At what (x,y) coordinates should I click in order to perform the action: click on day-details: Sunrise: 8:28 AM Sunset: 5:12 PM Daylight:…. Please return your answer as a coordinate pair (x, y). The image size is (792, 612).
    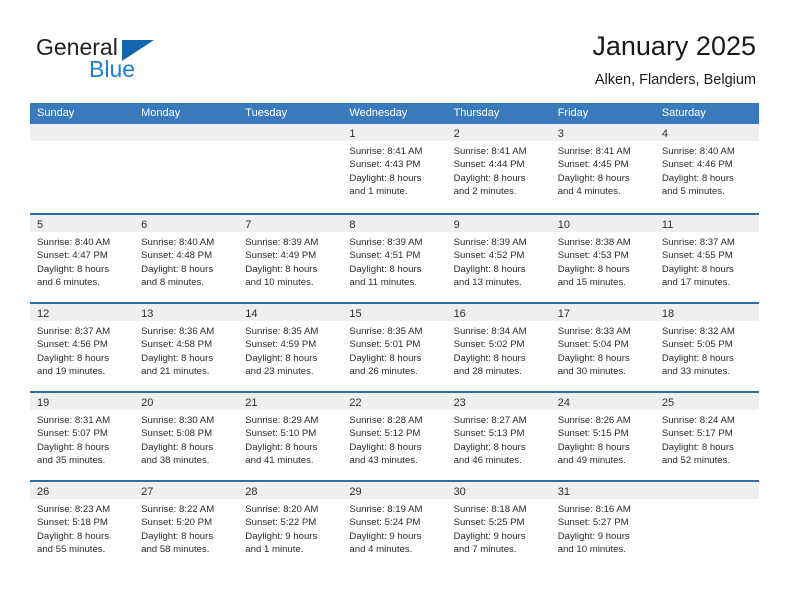
    Looking at the image, I should click on (394, 439).